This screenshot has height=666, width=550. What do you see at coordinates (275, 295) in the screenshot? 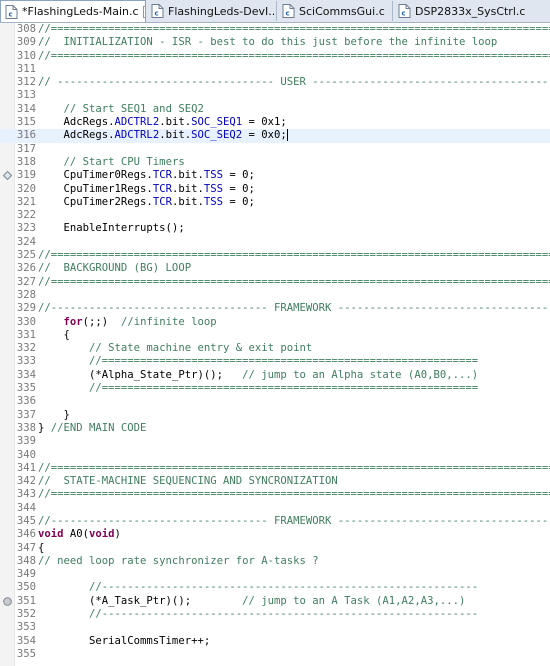
I see `code-line: 328` at bounding box center [275, 295].